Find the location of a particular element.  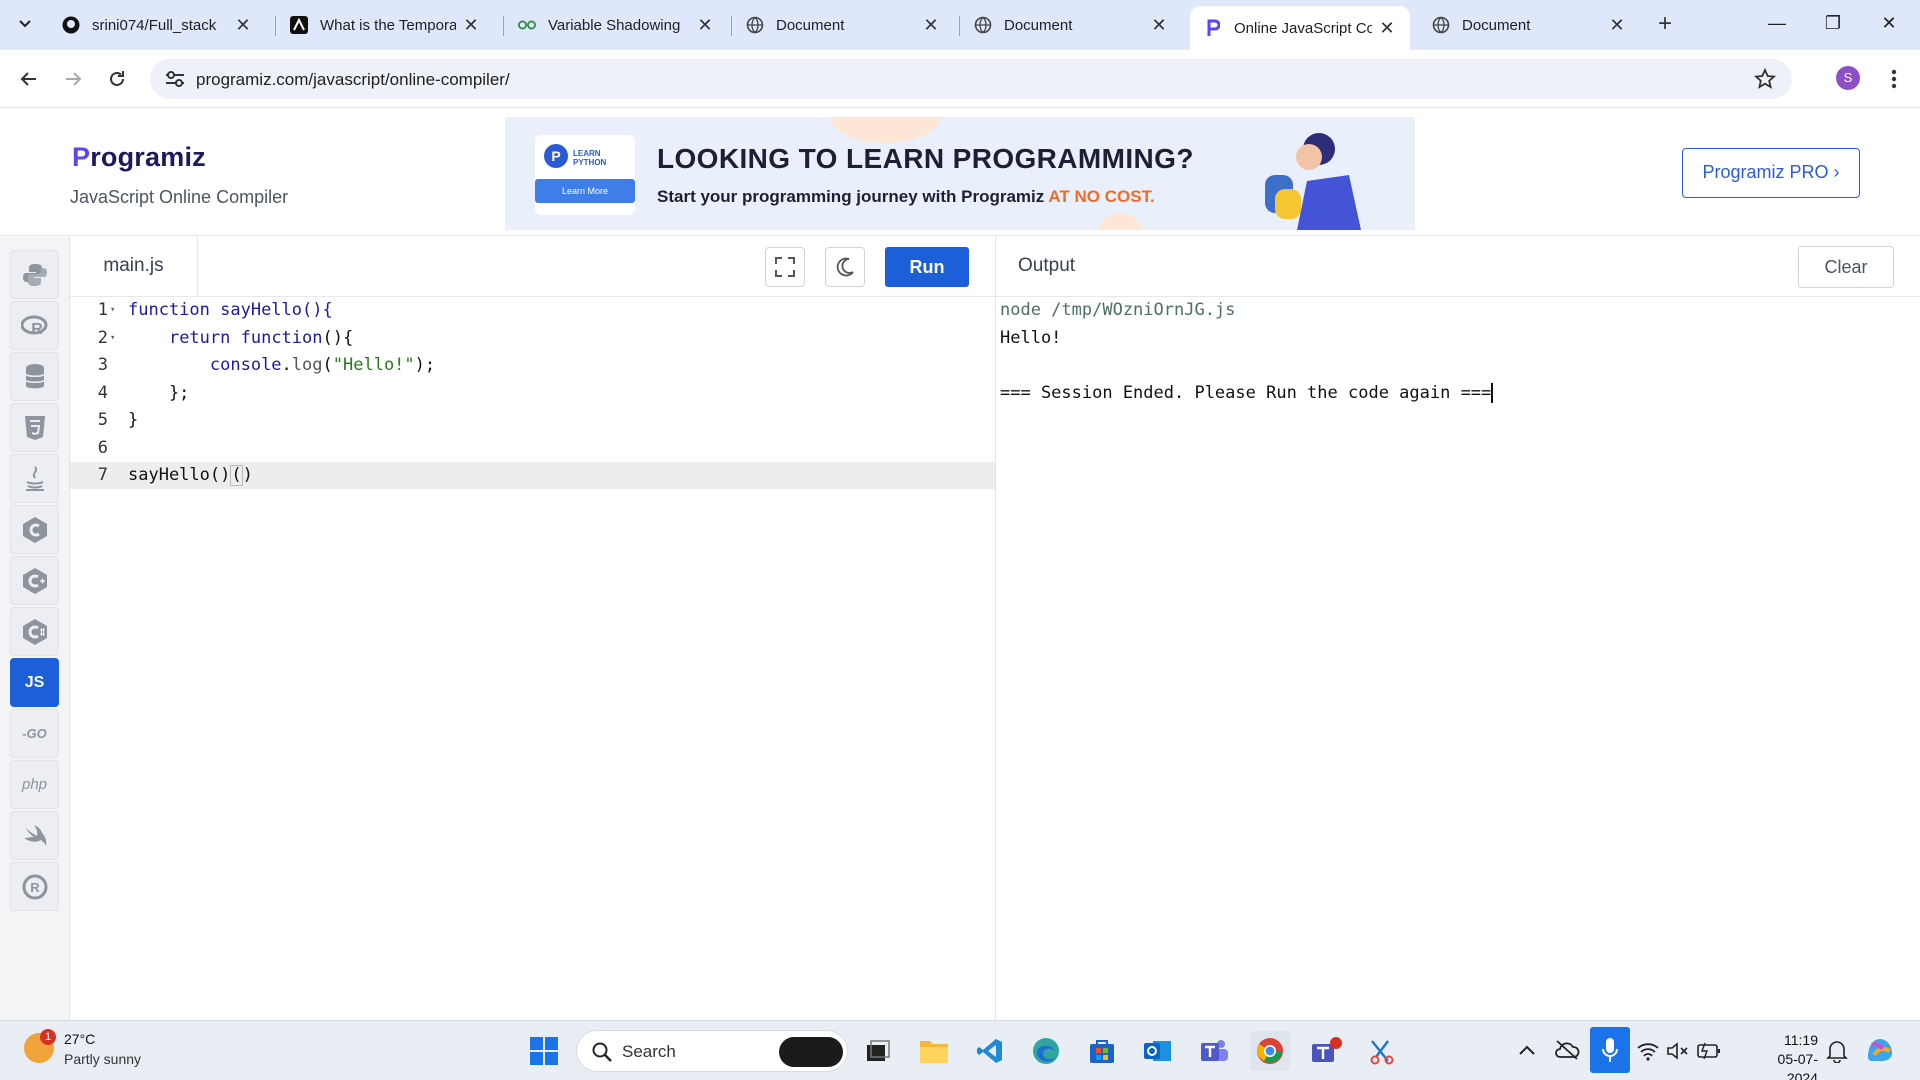

windows-logo-icon is located at coordinates (544, 1051).